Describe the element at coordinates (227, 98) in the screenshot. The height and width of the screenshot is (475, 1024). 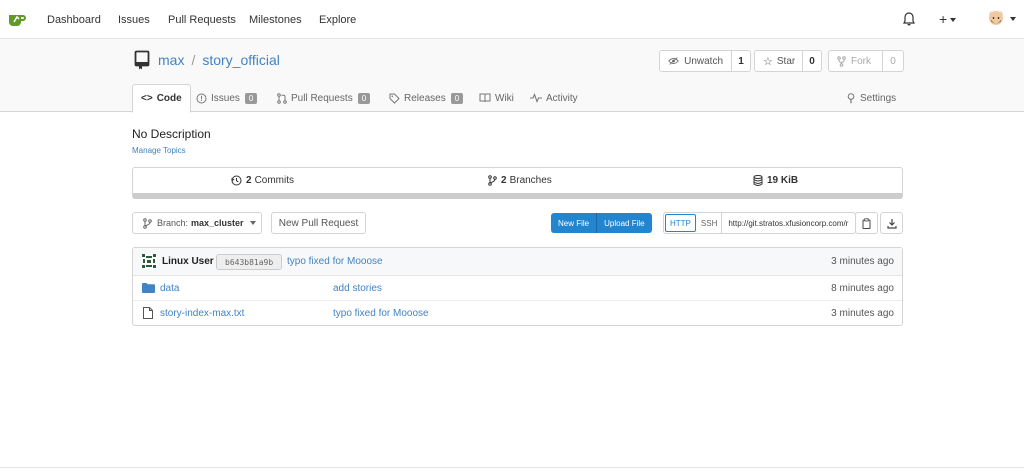
I see `tab-issues: Issues 0` at that location.